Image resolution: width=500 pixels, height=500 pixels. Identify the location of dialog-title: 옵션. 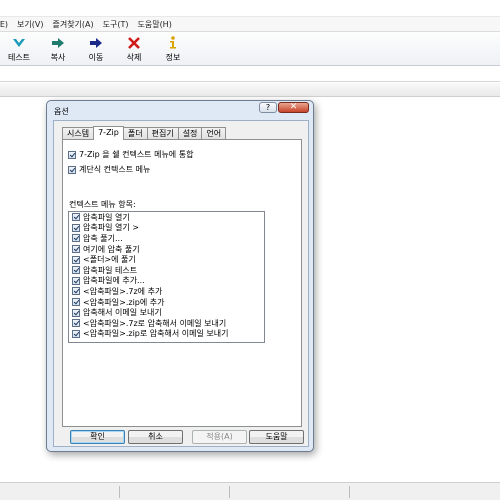
(61, 111).